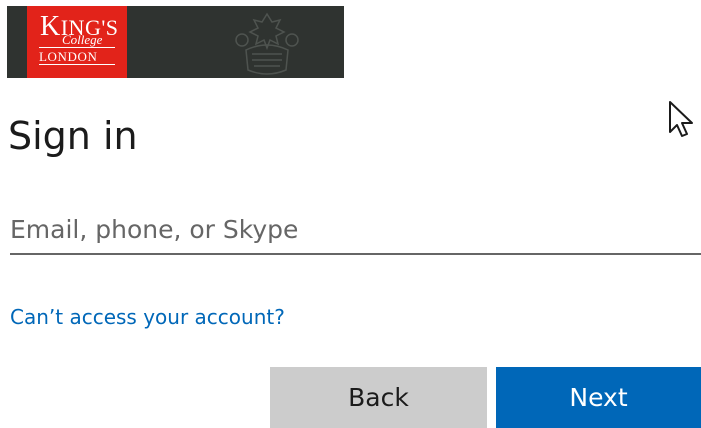 The image size is (701, 428). I want to click on logo-college-text: College, so click(82, 39).